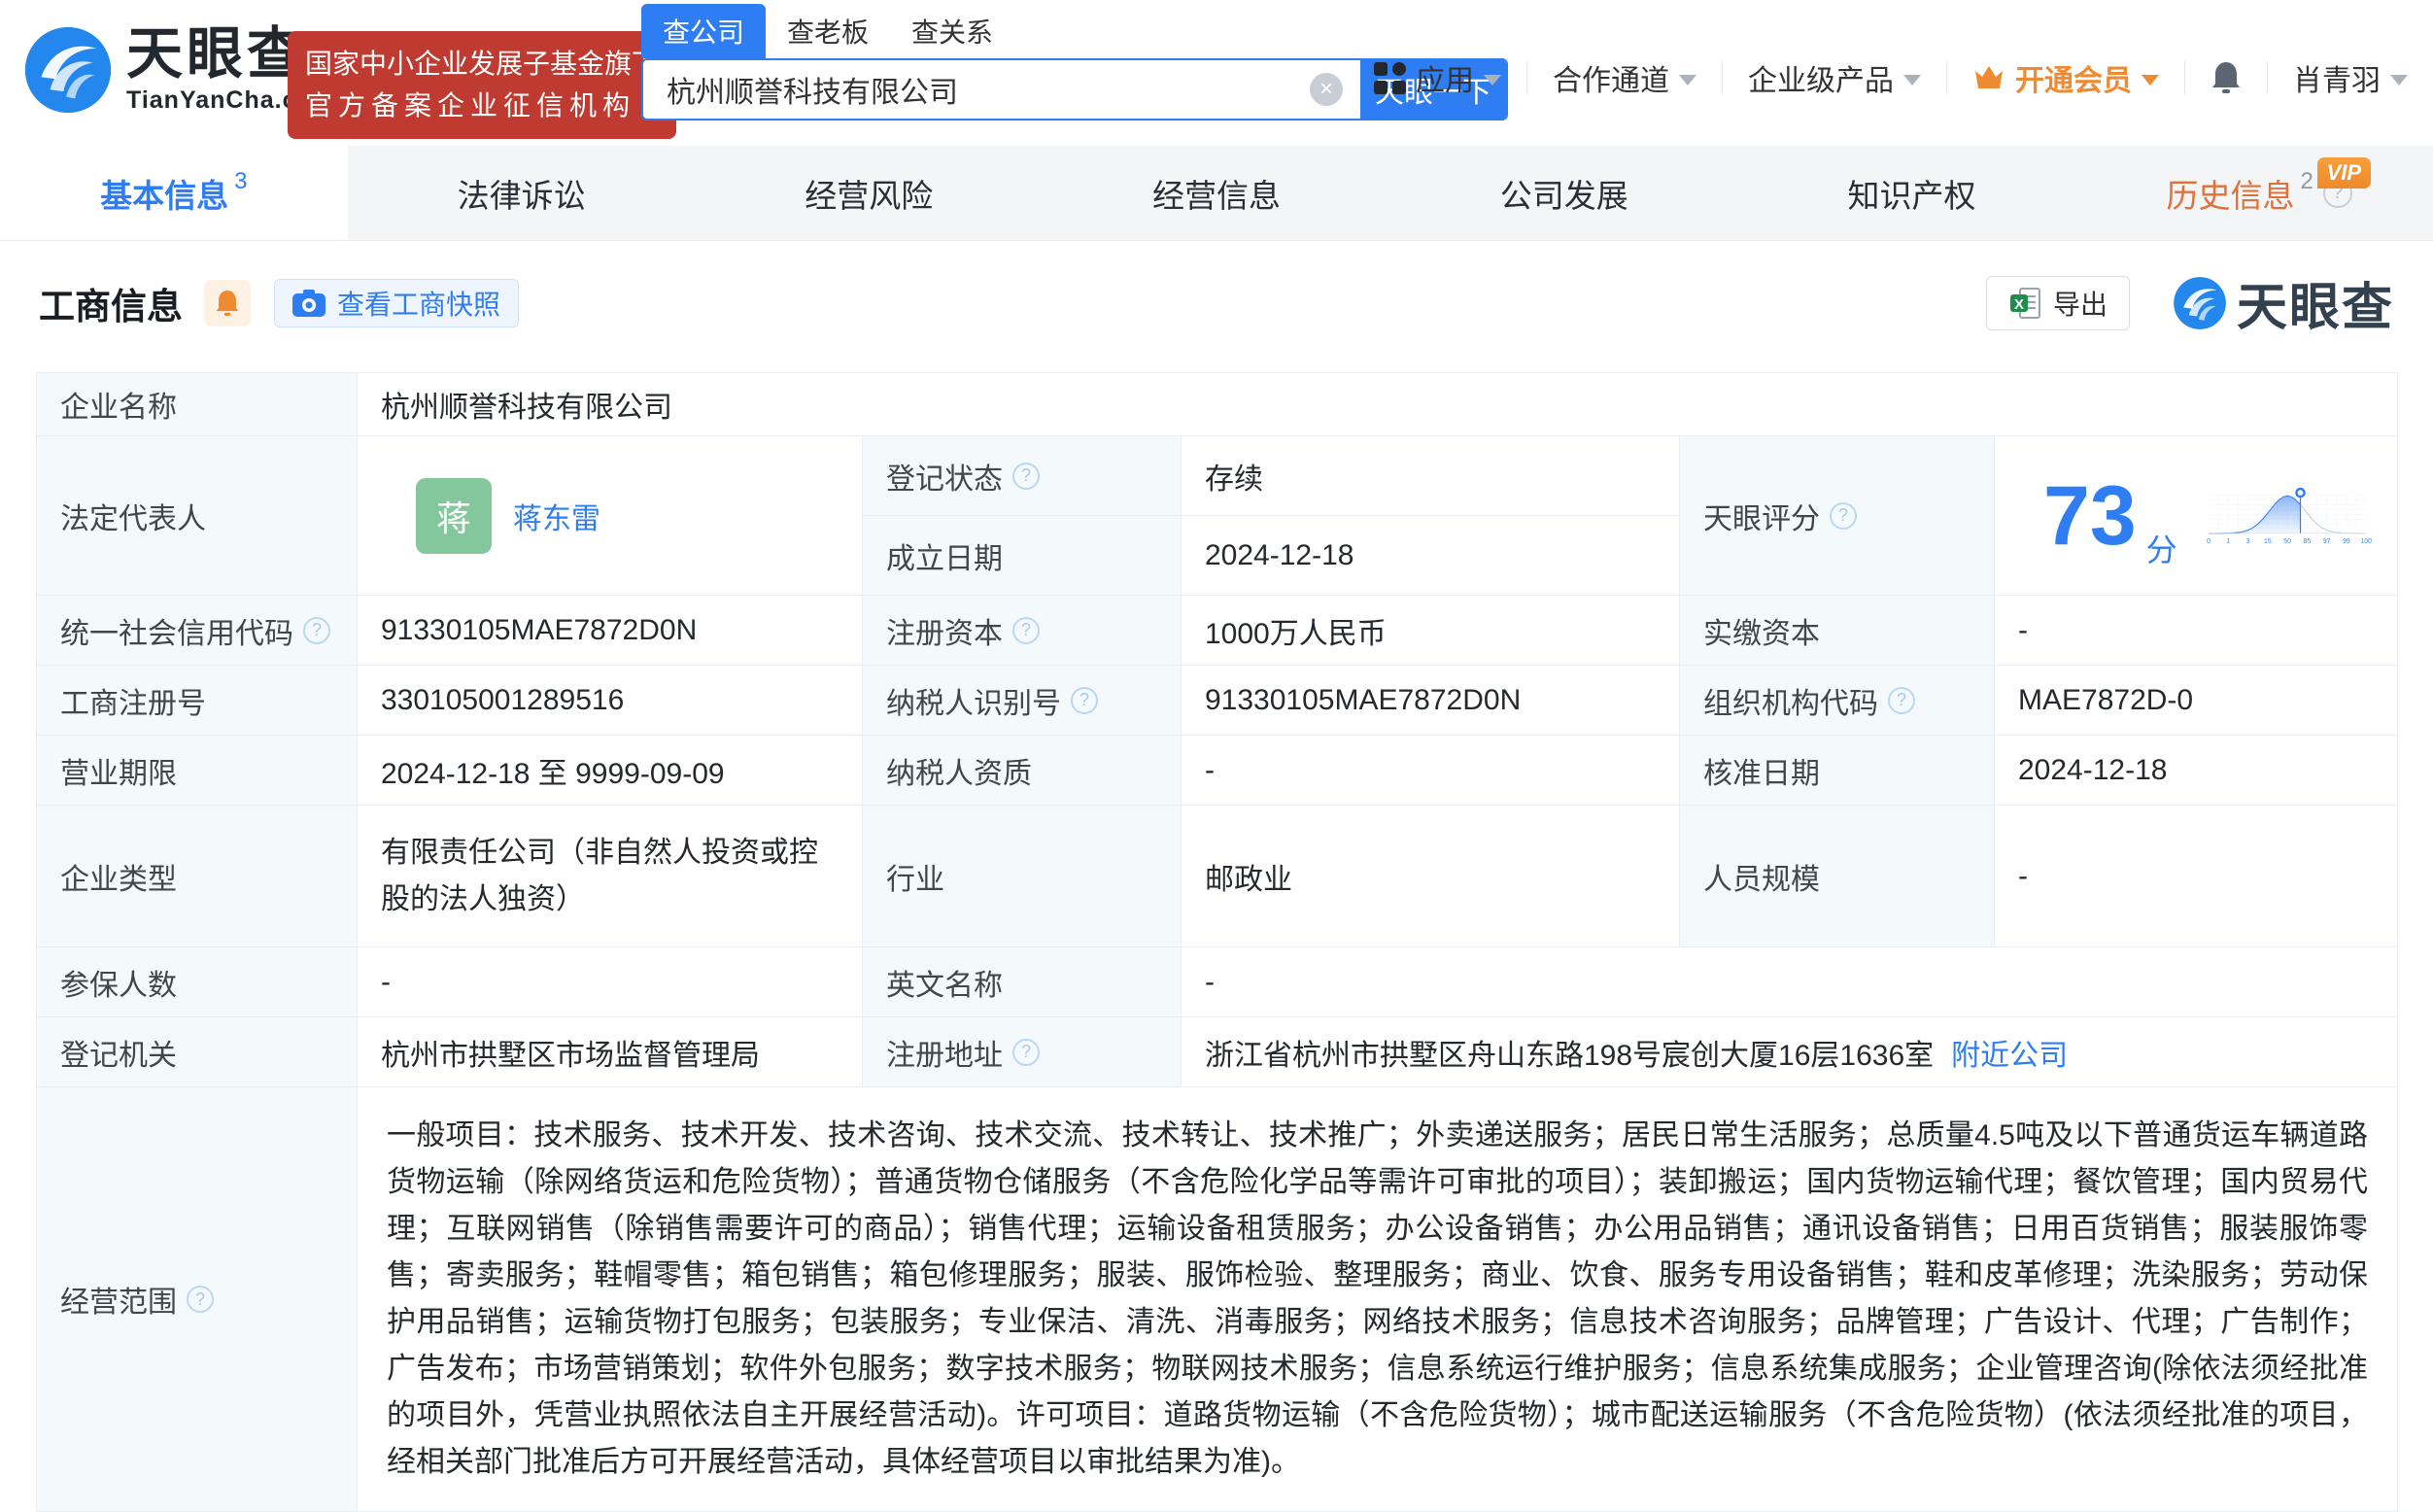 The width and height of the screenshot is (2433, 1512). I want to click on company-type-label: 企业类型, so click(197, 876).